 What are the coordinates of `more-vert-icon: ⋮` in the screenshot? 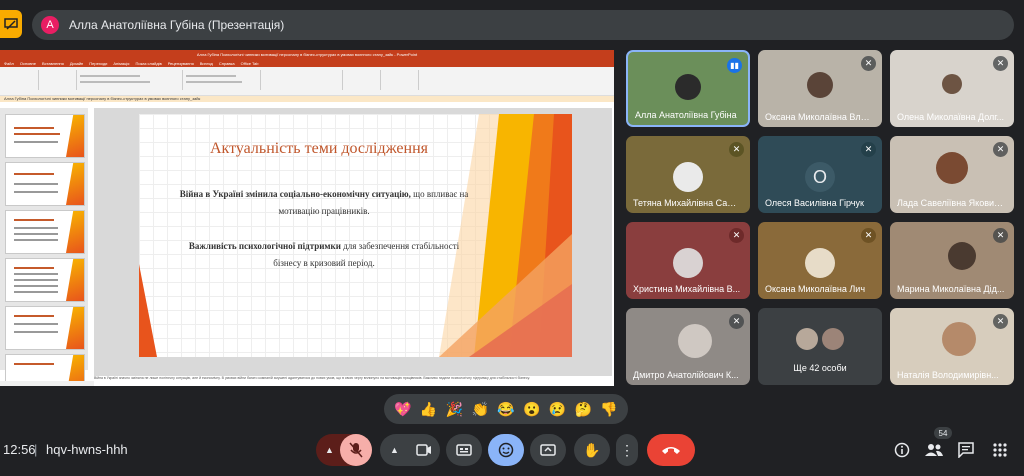 It's located at (627, 449).